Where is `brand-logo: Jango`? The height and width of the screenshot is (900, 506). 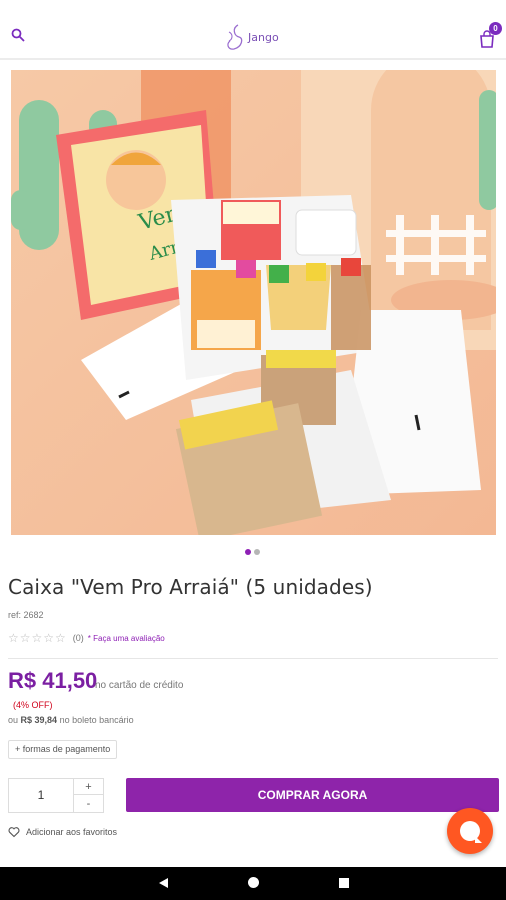
brand-logo: Jango is located at coordinates (254, 37).